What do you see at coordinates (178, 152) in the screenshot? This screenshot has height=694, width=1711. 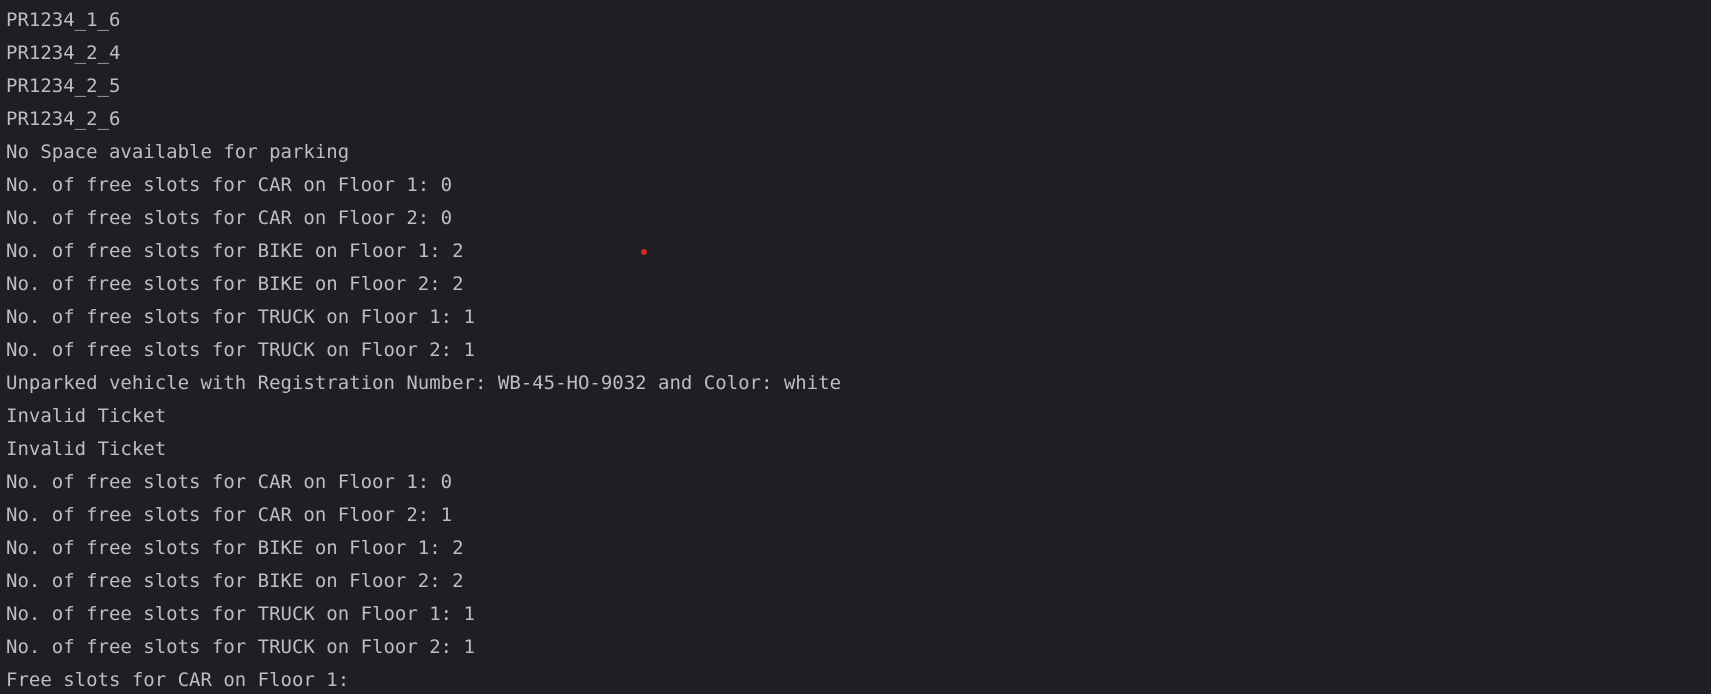 I see `console-line: No Space available for parking` at bounding box center [178, 152].